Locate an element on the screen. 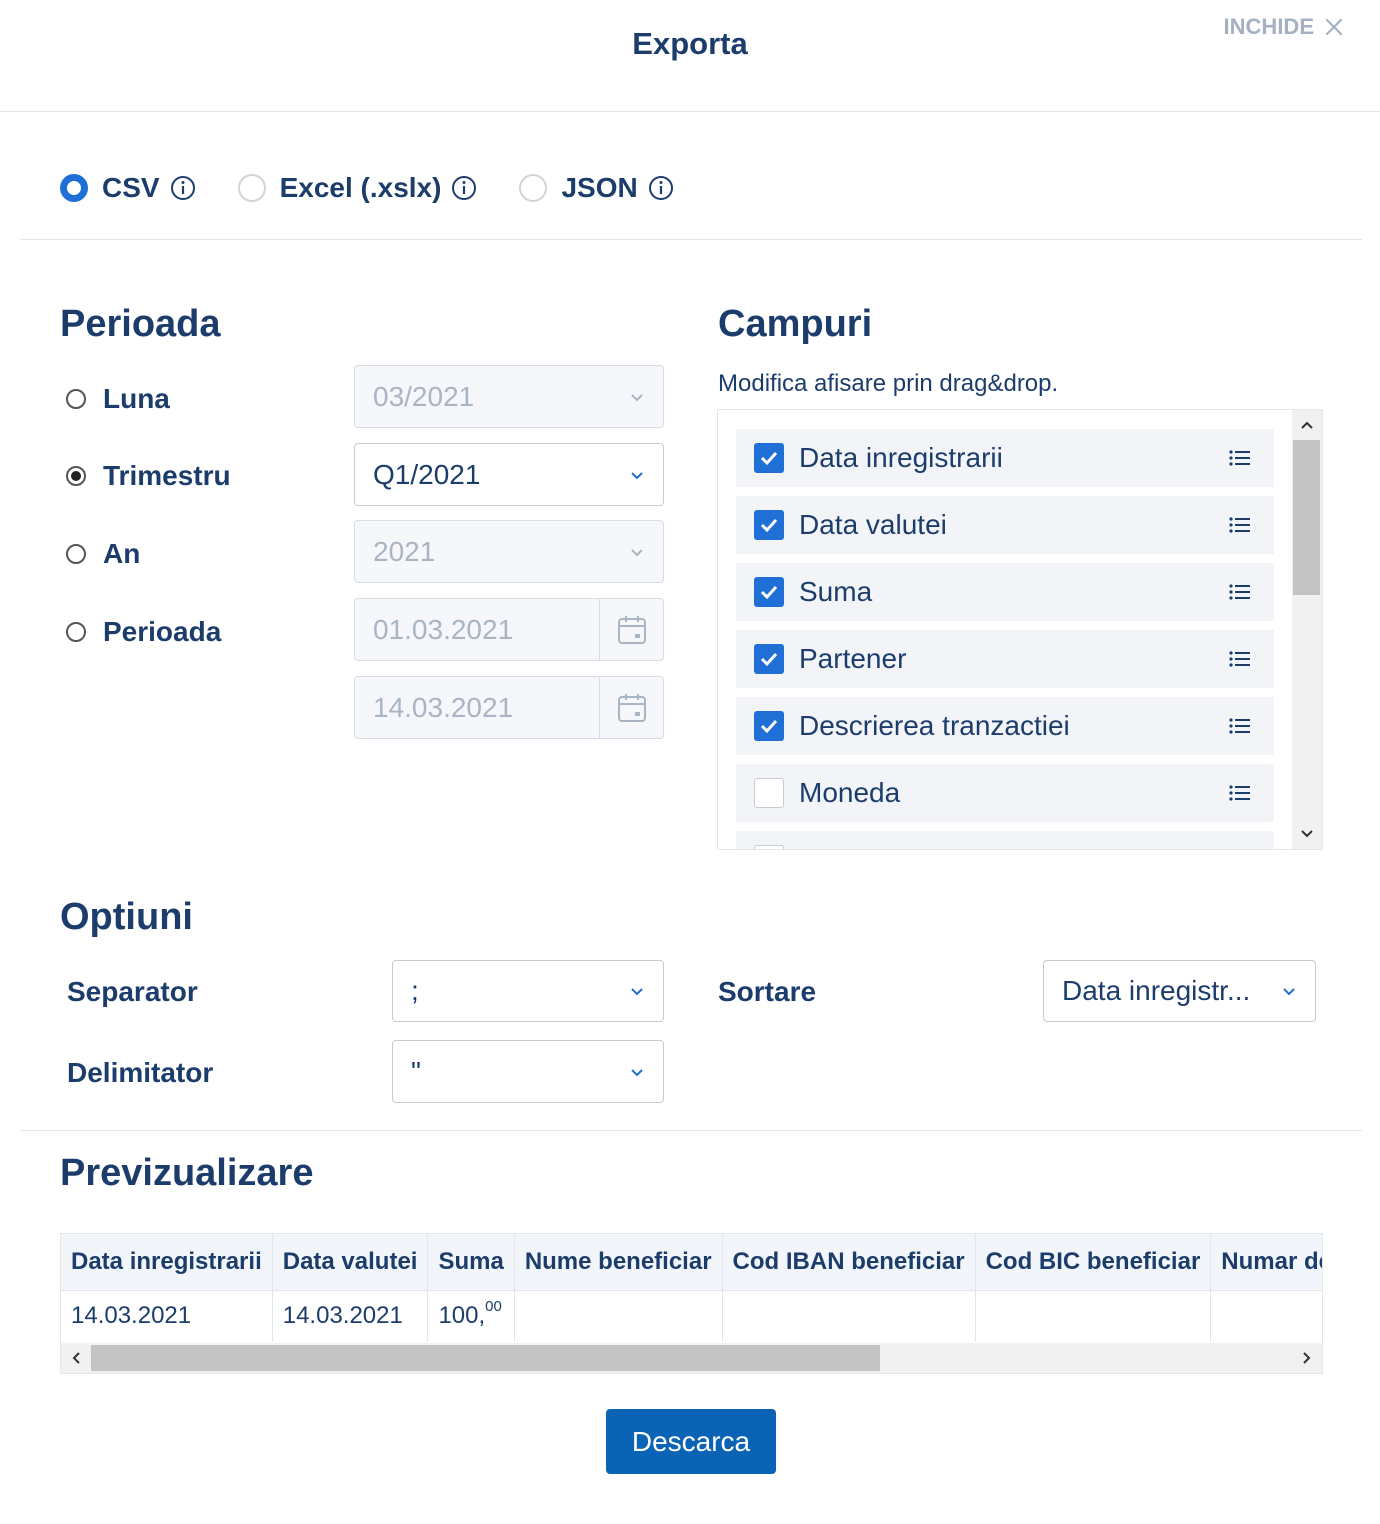  radio-year is located at coordinates (76, 554).